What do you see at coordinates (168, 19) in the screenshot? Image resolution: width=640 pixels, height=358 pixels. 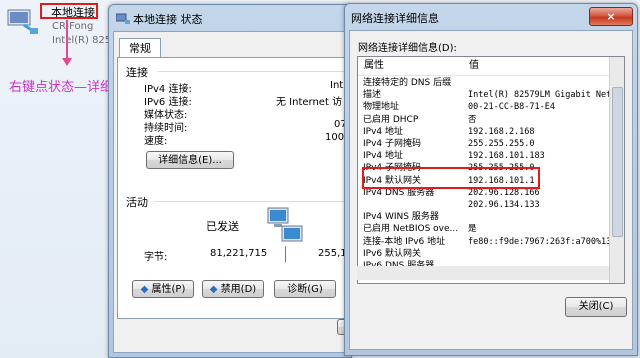 I see `status-window-title: 本地连接 状态` at bounding box center [168, 19].